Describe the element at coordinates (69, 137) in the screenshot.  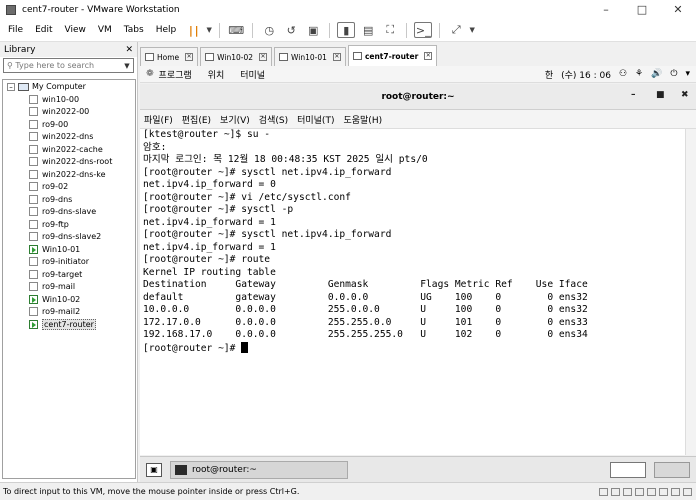
I see `library-vm-item: win2022-dns` at that location.